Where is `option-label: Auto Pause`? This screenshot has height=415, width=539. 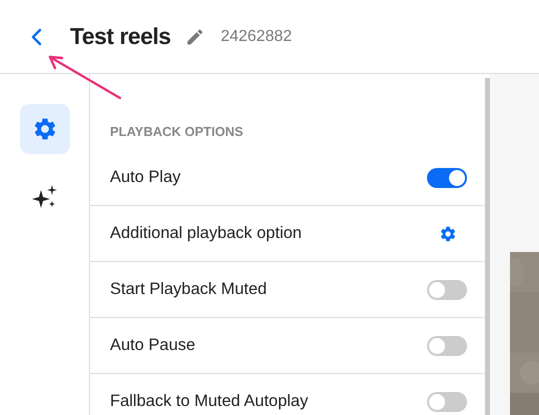
option-label: Auto Pause is located at coordinates (153, 345).